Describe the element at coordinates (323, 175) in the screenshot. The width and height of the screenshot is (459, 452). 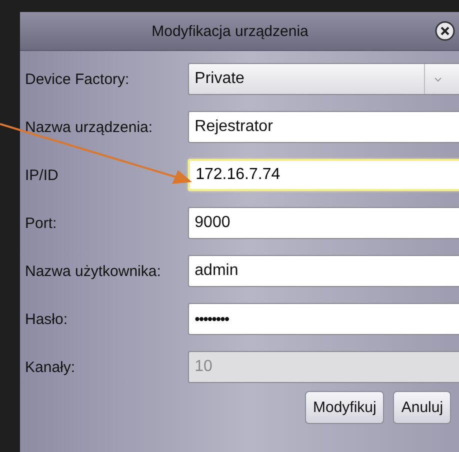
I see `input-field: 172.16.7.74` at that location.